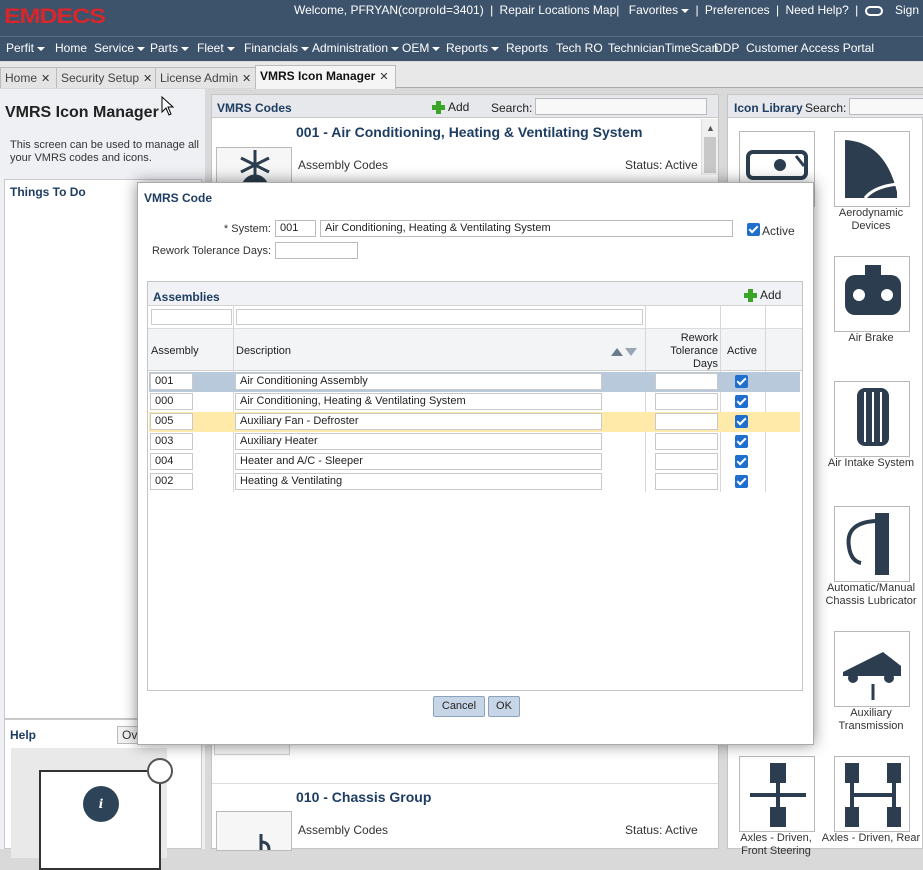 The image size is (923, 870). I want to click on favorites-menu: Favorites, so click(658, 10).